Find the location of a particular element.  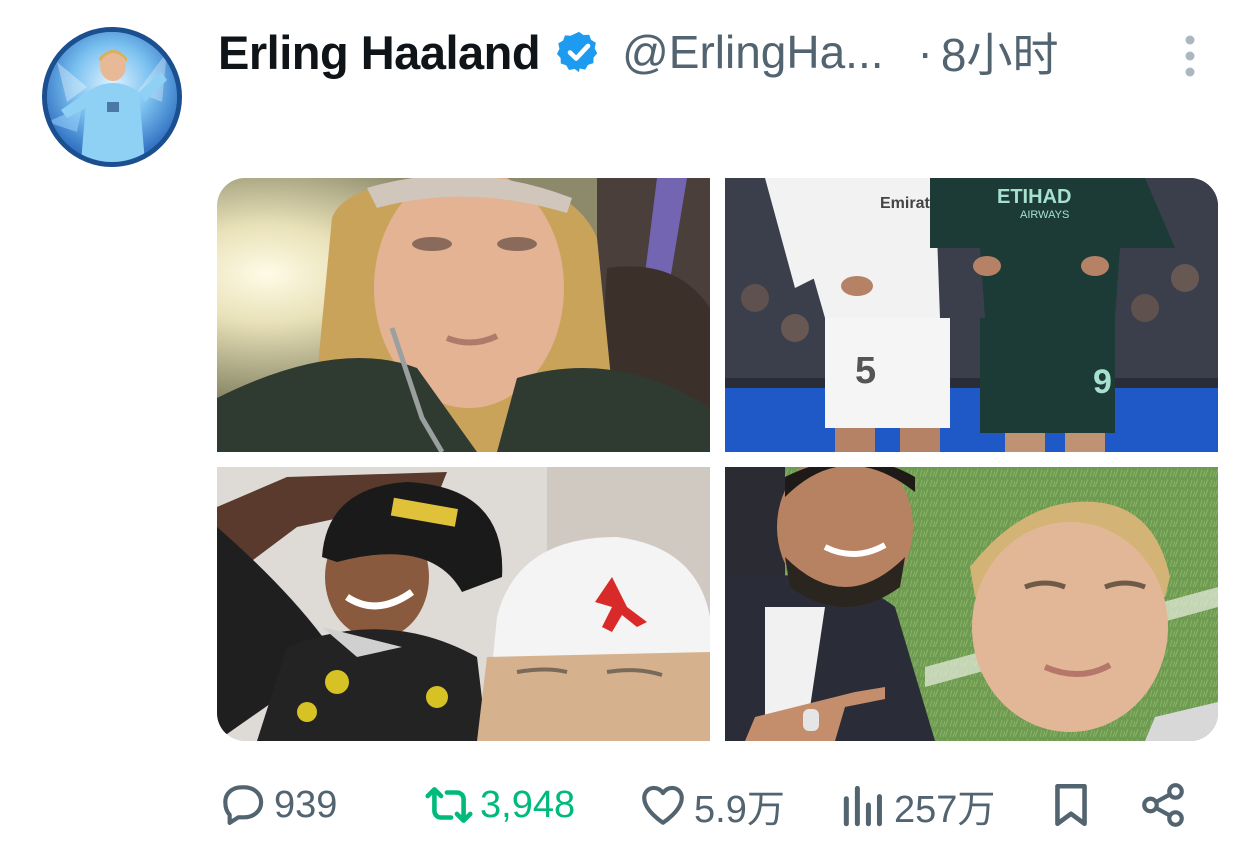

svg-text: ETIHAD is located at coordinates (1034, 197).